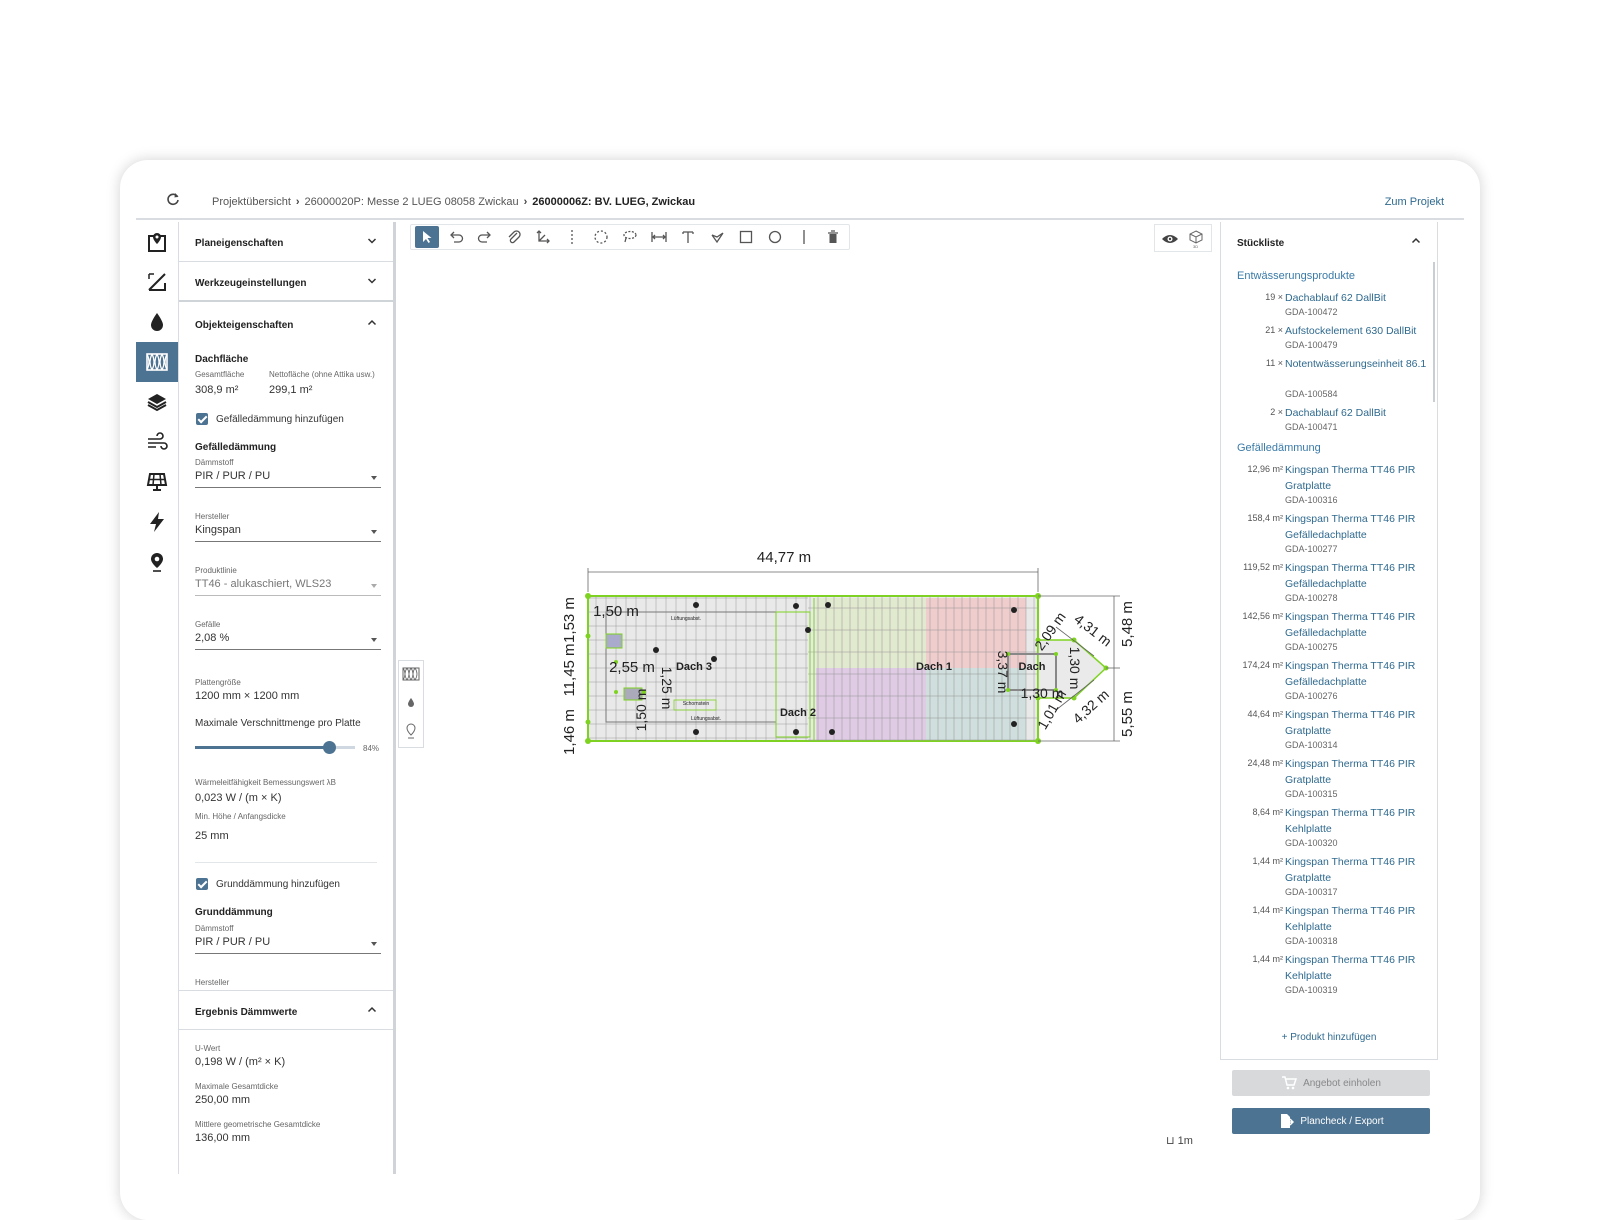 The width and height of the screenshot is (1600, 1220). What do you see at coordinates (485, 237) in the screenshot?
I see `redo-icon` at bounding box center [485, 237].